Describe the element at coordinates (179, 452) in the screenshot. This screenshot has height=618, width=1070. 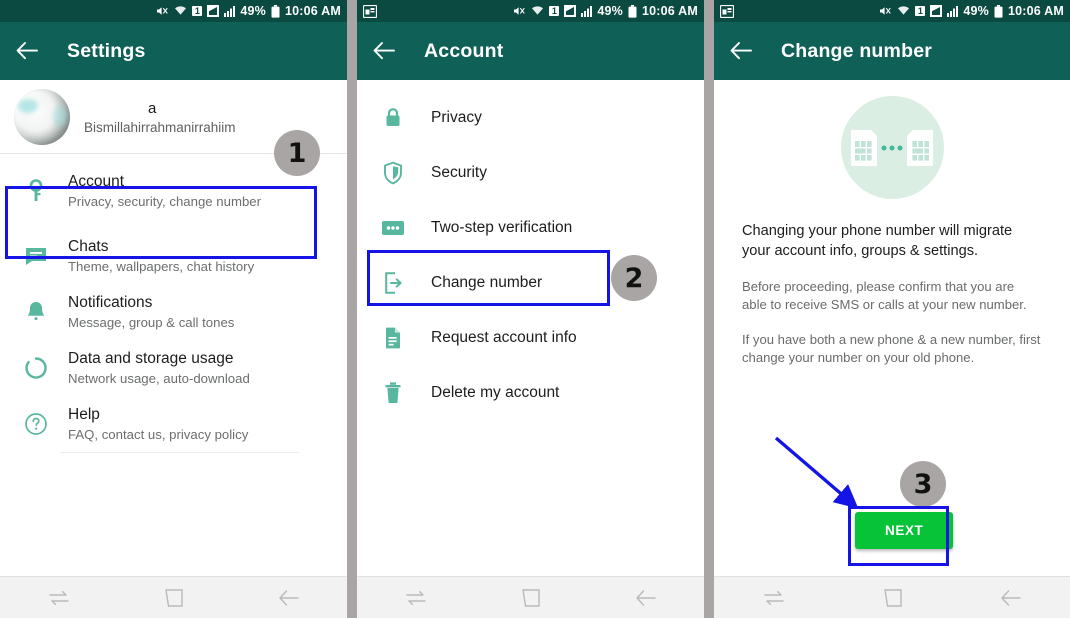
I see `list-bottom-divider` at that location.